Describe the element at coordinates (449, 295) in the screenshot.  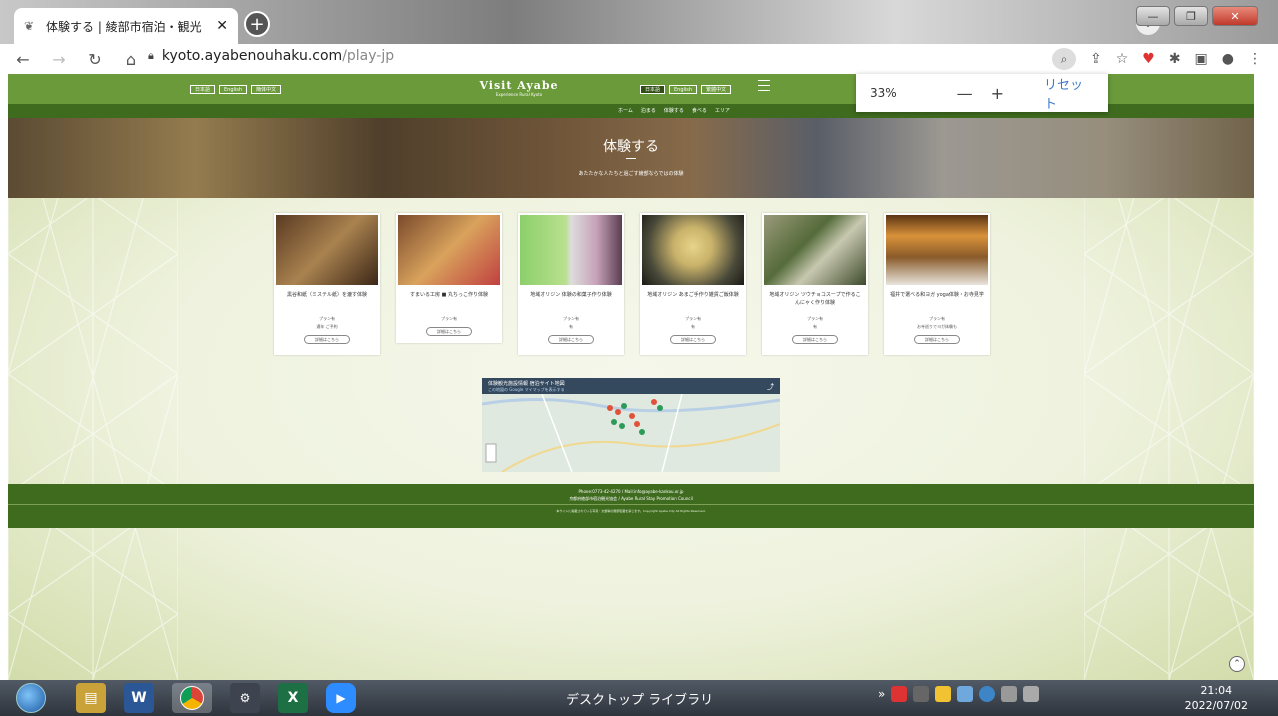
I see `card-title: すまいる工房 ■ 丸ちっこ作り体験` at that location.